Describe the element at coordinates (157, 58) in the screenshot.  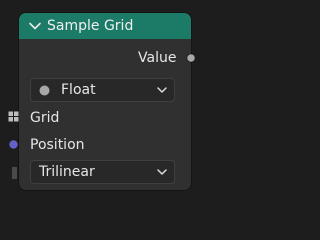
I see `output-label-value: Value` at that location.